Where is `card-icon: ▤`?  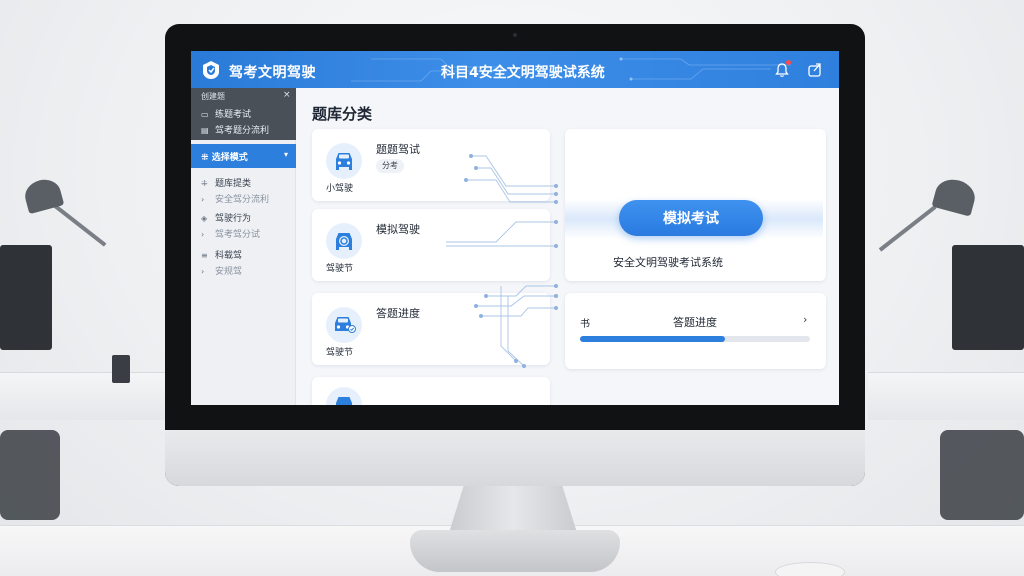 card-icon: ▤ is located at coordinates (205, 130).